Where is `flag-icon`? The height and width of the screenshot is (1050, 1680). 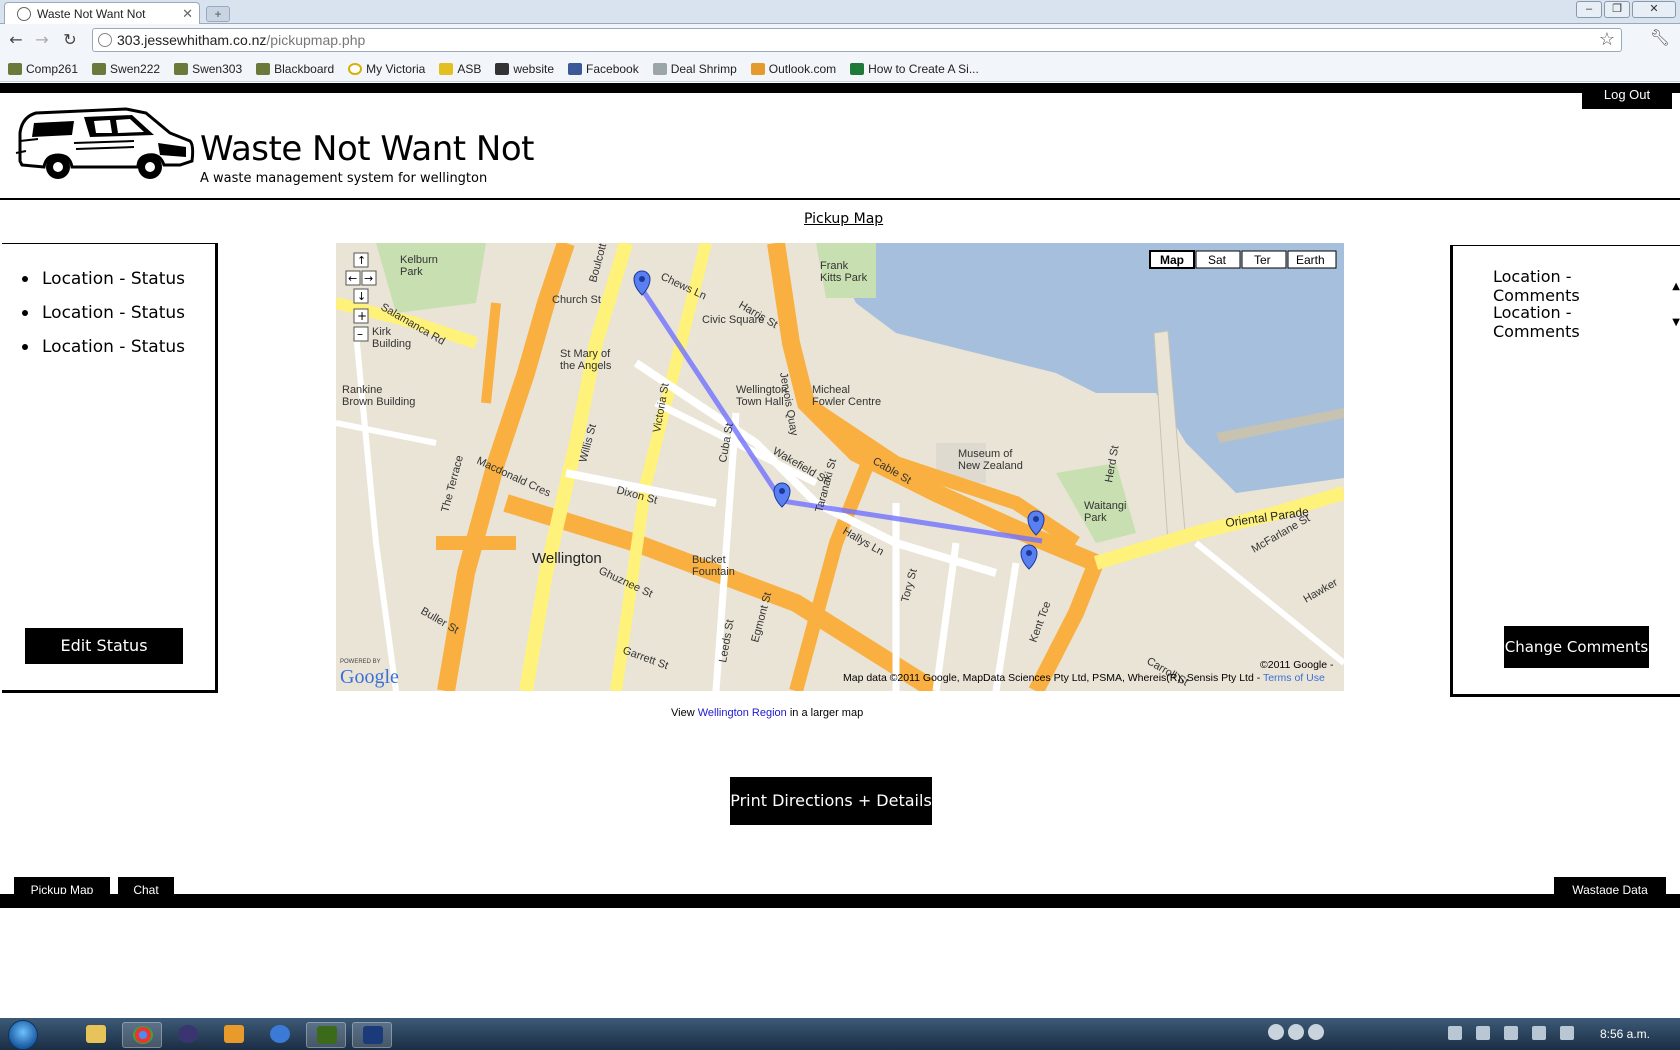
flag-icon is located at coordinates (1511, 1033).